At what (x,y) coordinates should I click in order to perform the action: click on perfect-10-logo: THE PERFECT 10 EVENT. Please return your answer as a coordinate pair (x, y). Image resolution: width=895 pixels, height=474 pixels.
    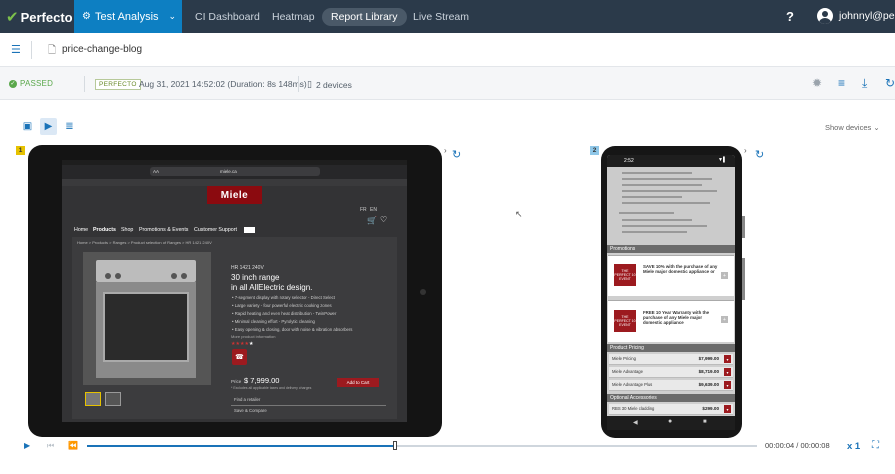
    Looking at the image, I should click on (625, 321).